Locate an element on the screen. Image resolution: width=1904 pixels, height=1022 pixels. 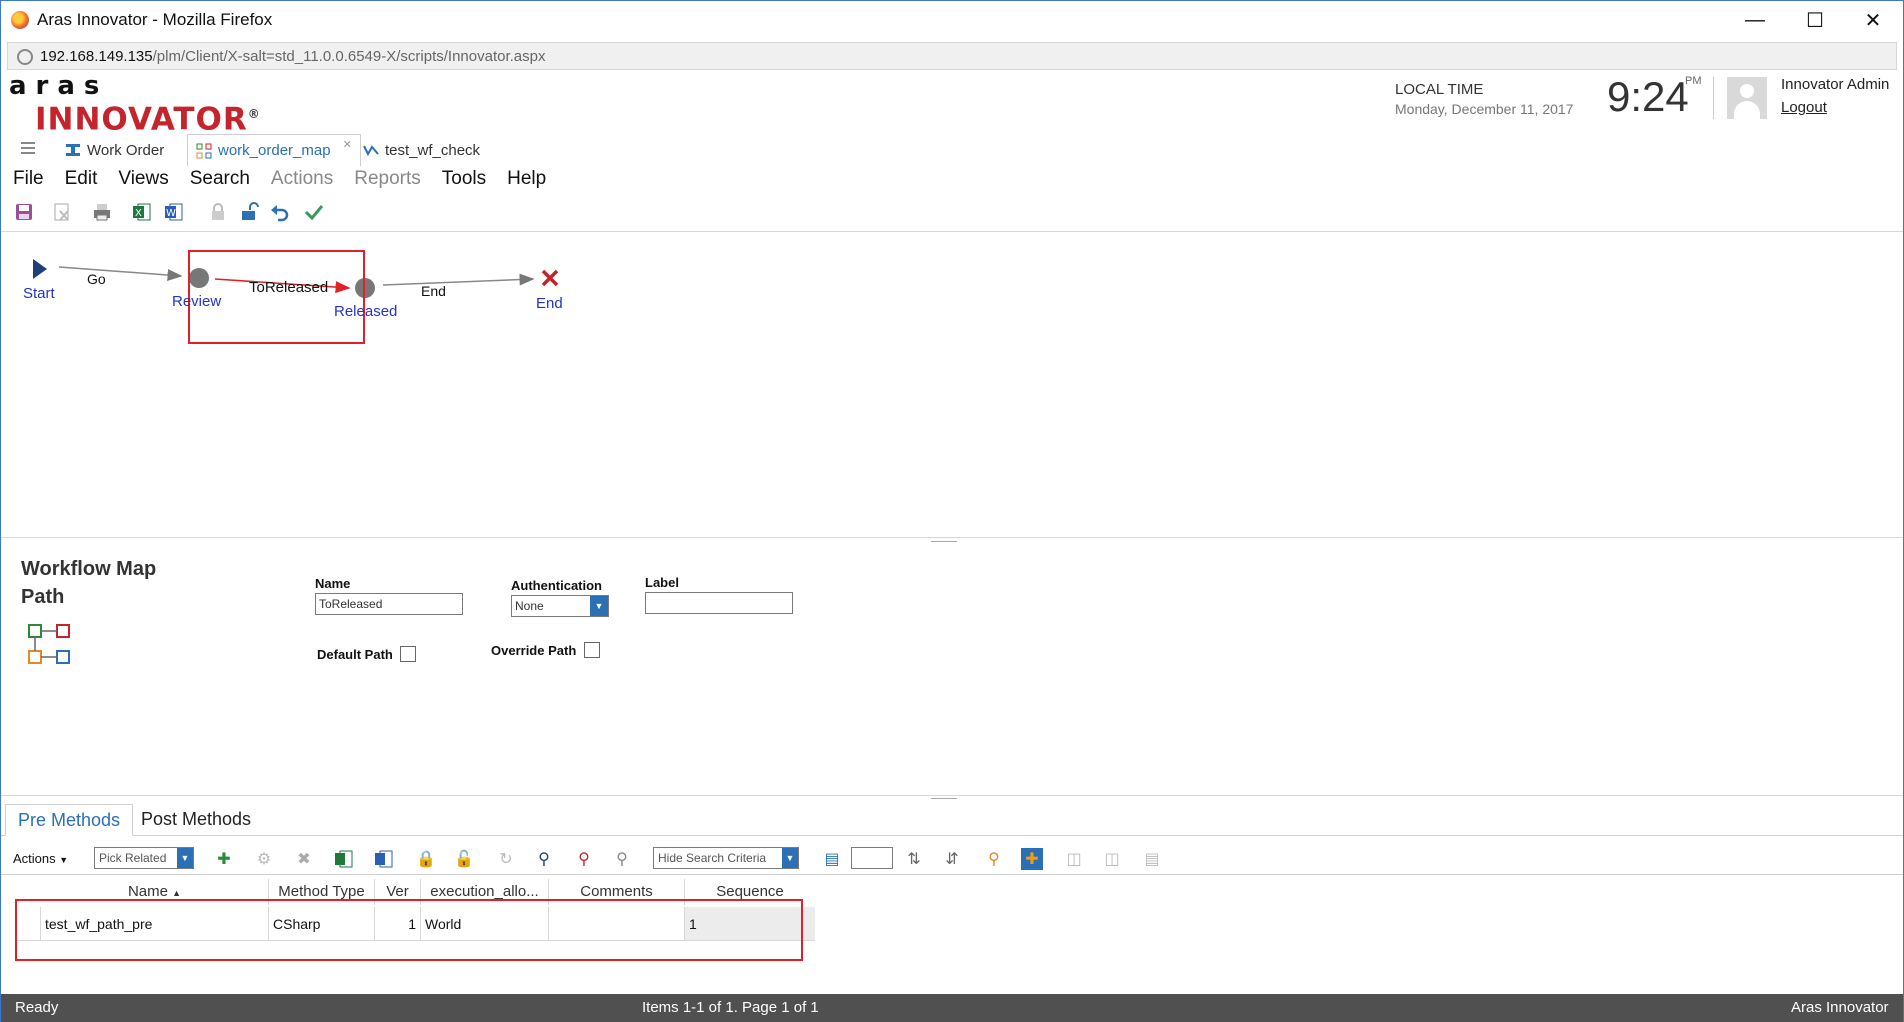
hamburger-menu-icon is located at coordinates (28, 148).